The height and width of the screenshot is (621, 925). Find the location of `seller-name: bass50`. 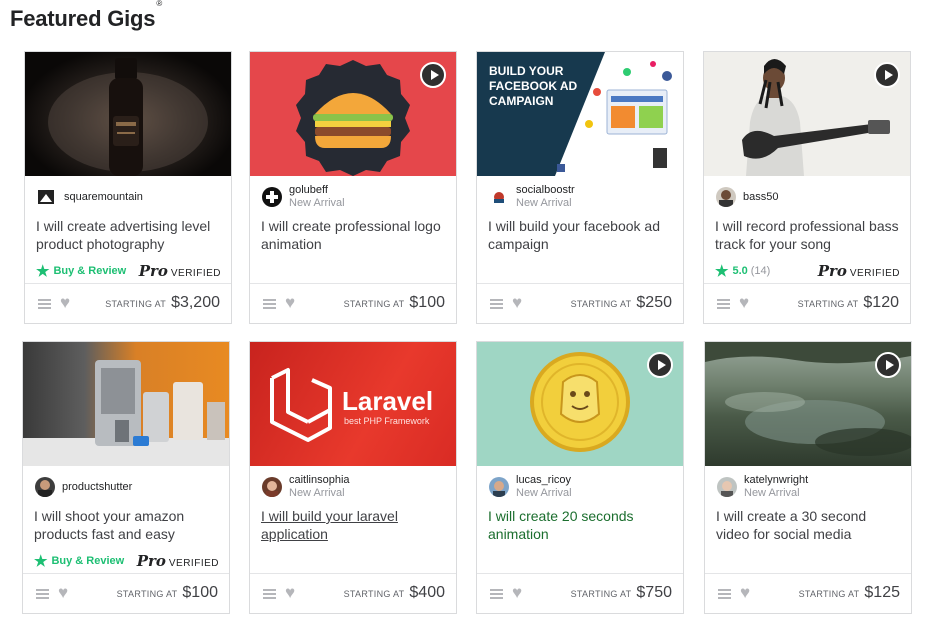

seller-name: bass50 is located at coordinates (760, 197).